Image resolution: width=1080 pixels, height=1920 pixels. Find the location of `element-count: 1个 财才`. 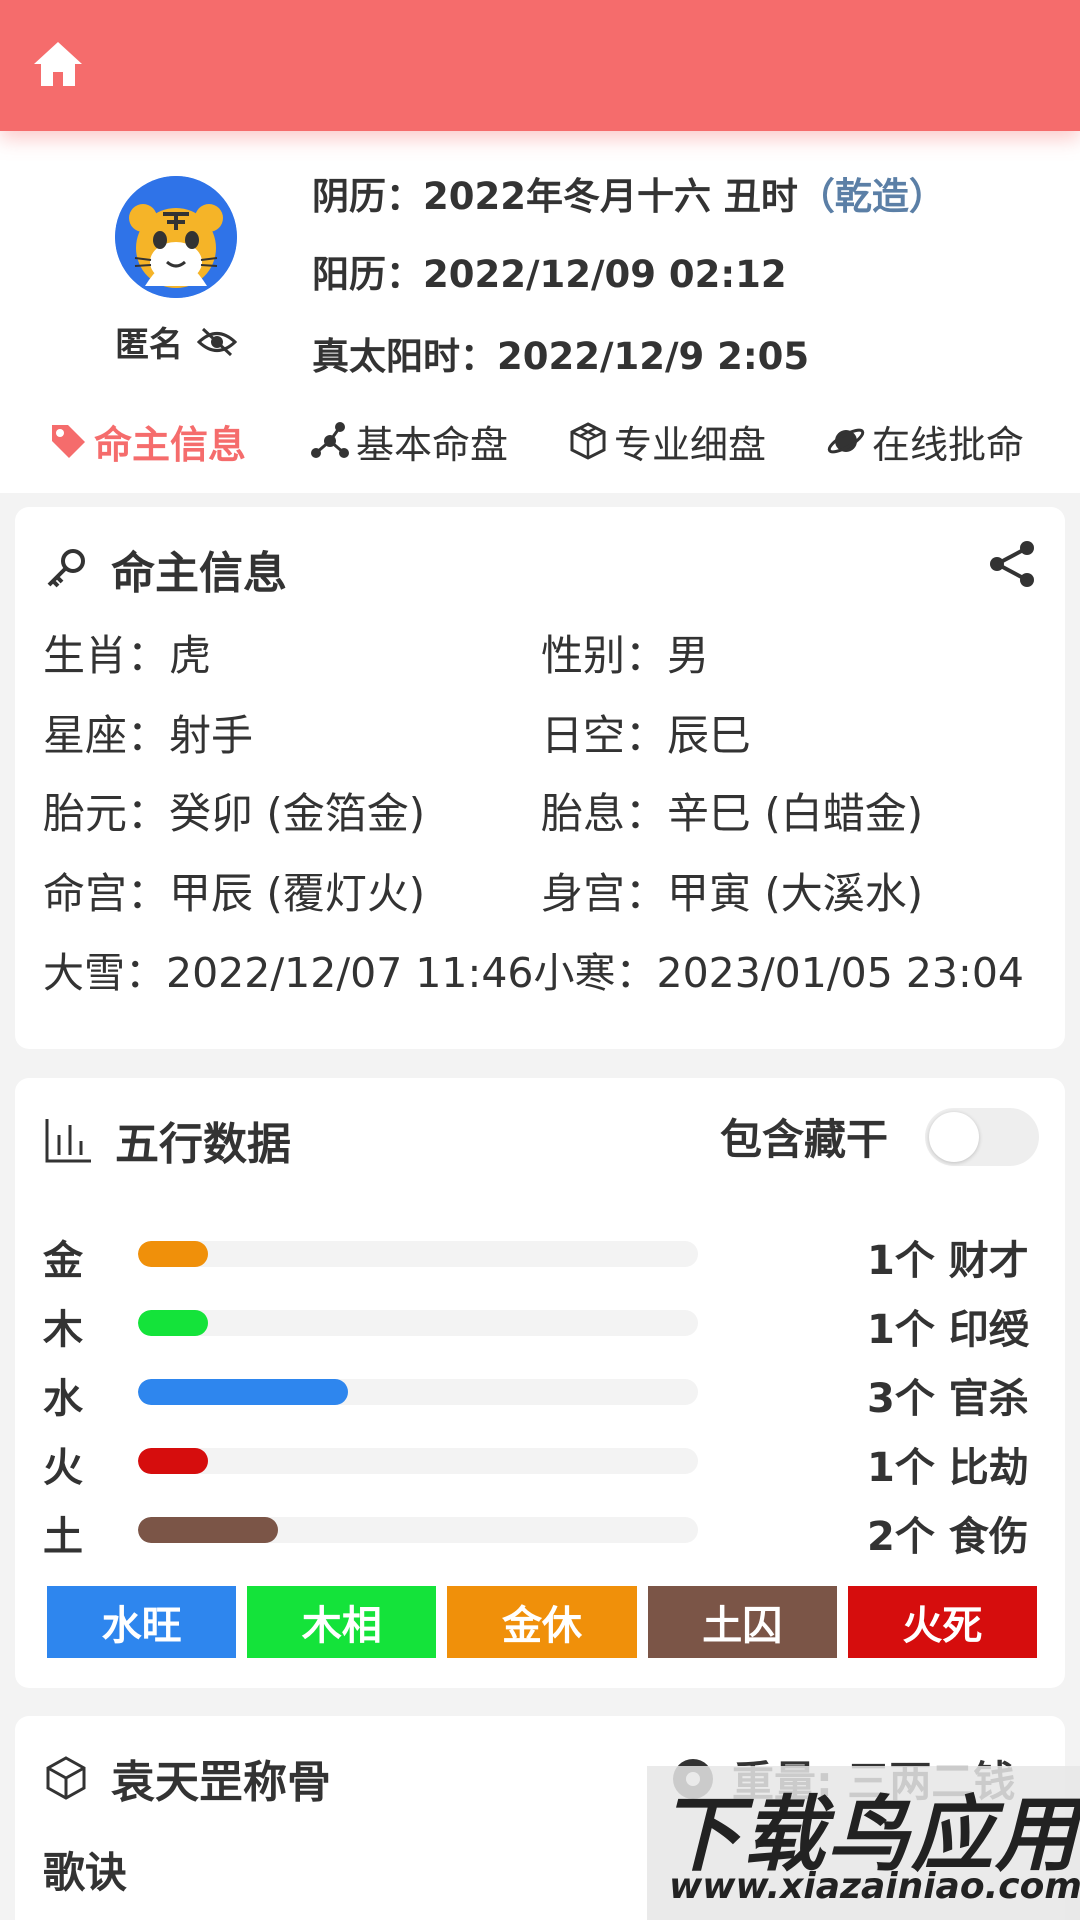

element-count: 1个 财才 is located at coordinates (948, 1261).